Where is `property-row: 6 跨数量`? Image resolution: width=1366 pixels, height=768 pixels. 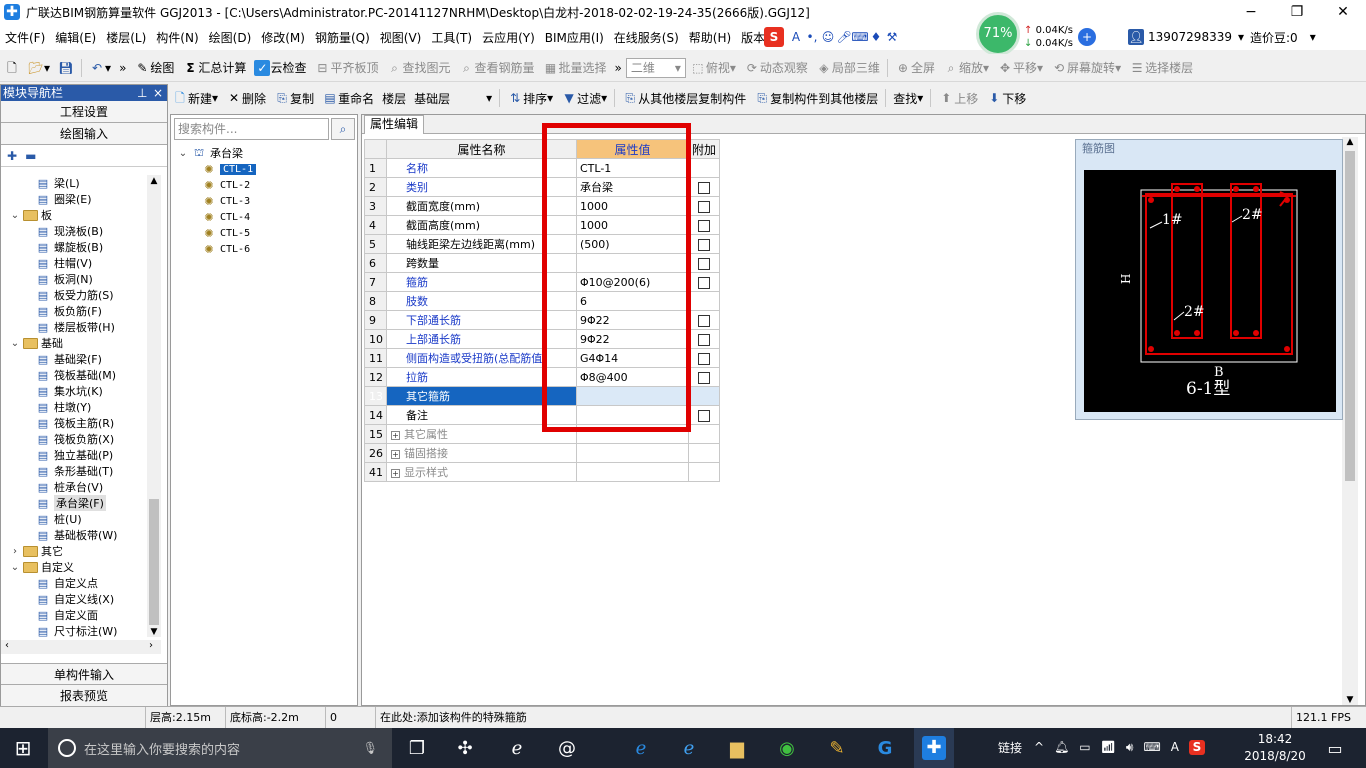 property-row: 6 跨数量 is located at coordinates (542, 263).